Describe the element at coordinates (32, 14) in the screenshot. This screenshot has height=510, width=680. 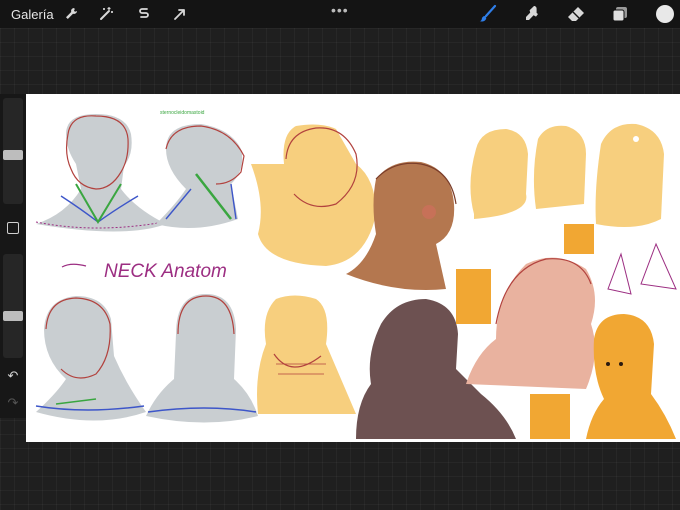
I see `gallery-button: Galería` at that location.